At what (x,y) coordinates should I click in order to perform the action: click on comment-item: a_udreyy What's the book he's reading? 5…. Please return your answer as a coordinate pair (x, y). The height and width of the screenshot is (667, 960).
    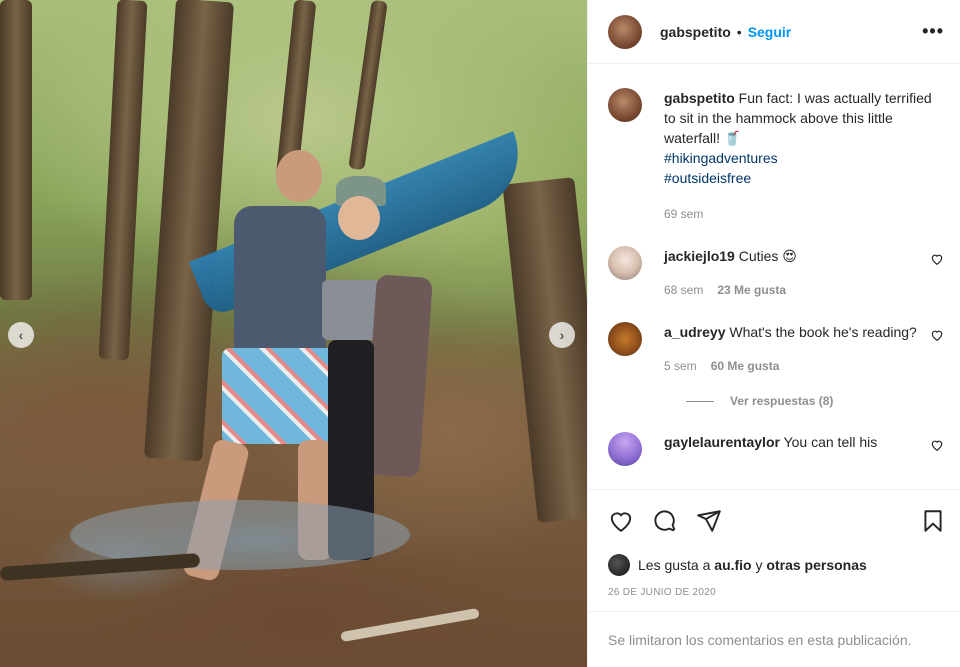
    Looking at the image, I should click on (776, 349).